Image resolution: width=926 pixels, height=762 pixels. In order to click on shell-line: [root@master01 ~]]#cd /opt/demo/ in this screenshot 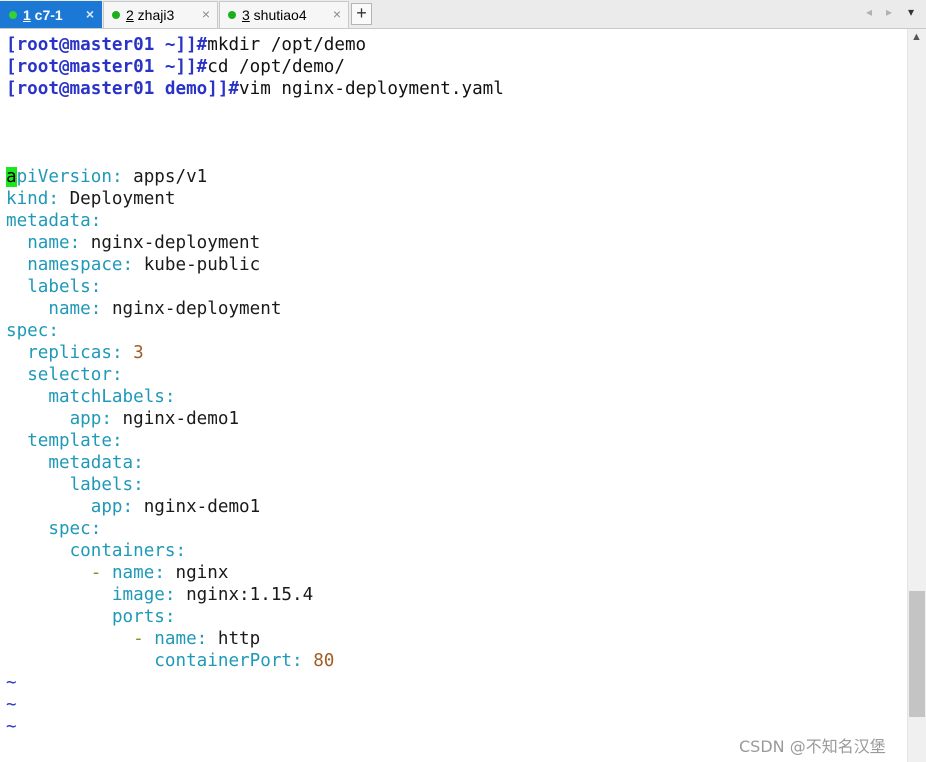, I will do `click(175, 67)`.